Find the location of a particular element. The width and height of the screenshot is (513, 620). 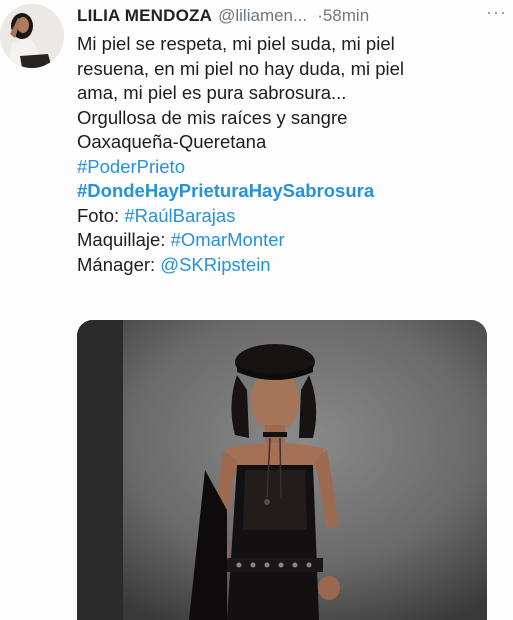

avatar is located at coordinates (32, 36).